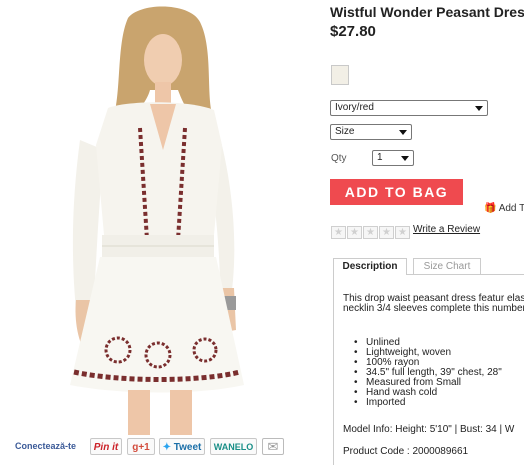 The image size is (524, 465). I want to click on qty-select: 1, so click(393, 158).